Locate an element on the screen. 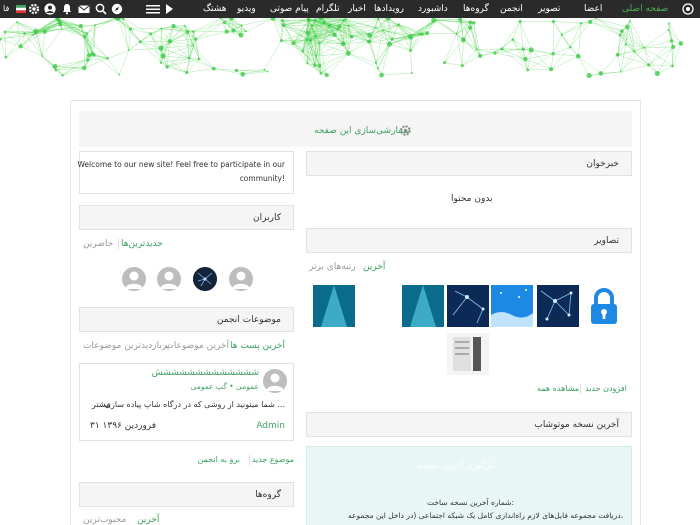  nav-item-members: اعضا is located at coordinates (593, 9).